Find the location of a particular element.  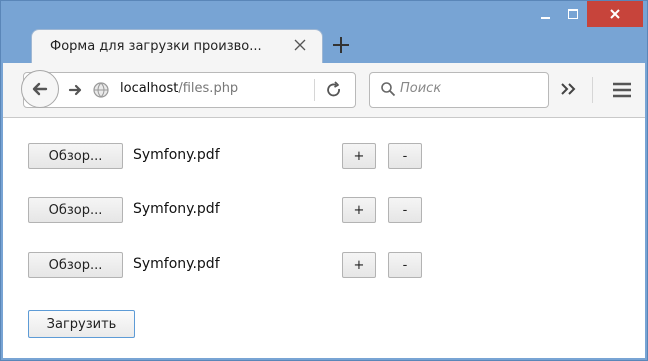

forward-arrow-icon is located at coordinates (76, 90).